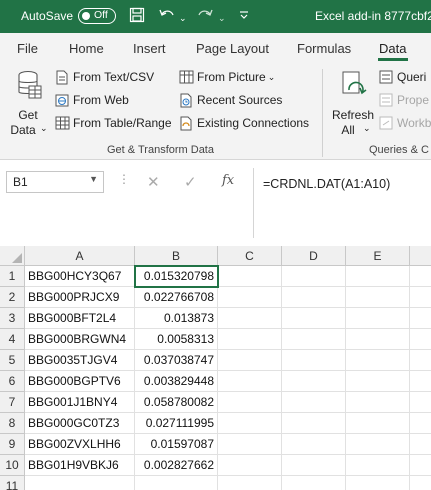  What do you see at coordinates (176, 423) in the screenshot?
I see `grid-cell: 0.027111995` at bounding box center [176, 423].